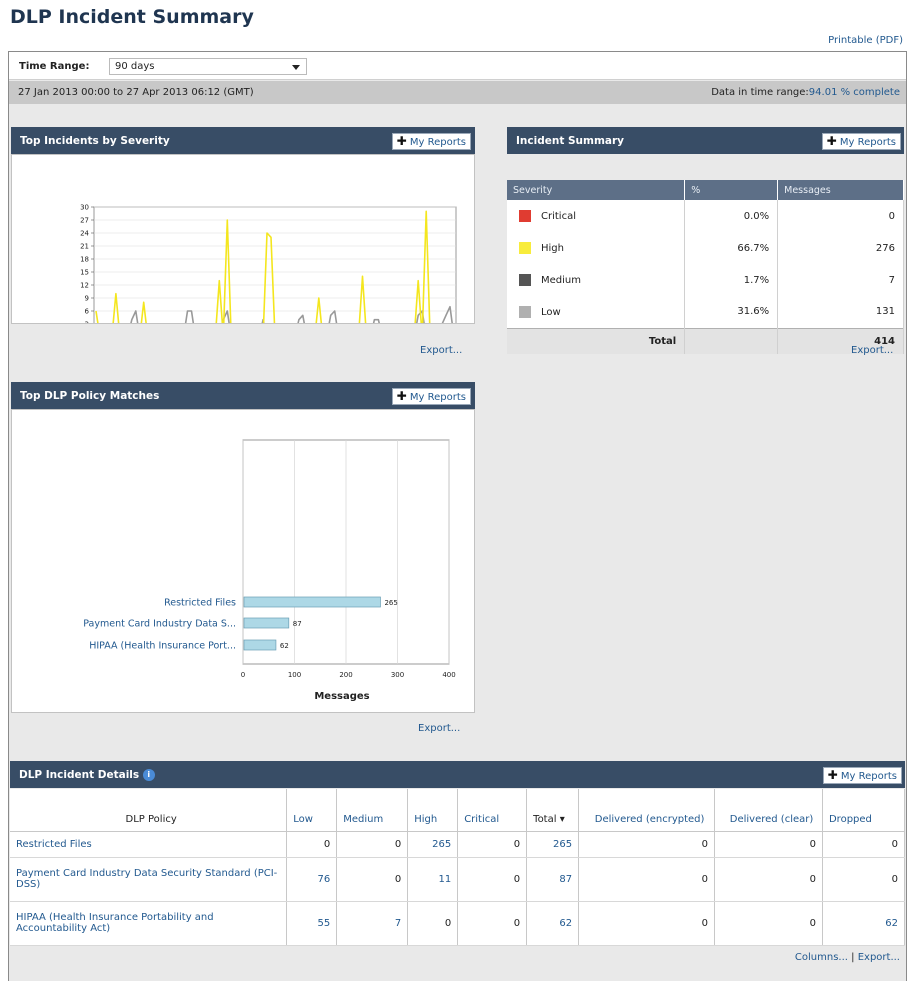 This screenshot has height=981, width=909. What do you see at coordinates (372, 923) in the screenshot?
I see `medium-link: 7` at bounding box center [372, 923].